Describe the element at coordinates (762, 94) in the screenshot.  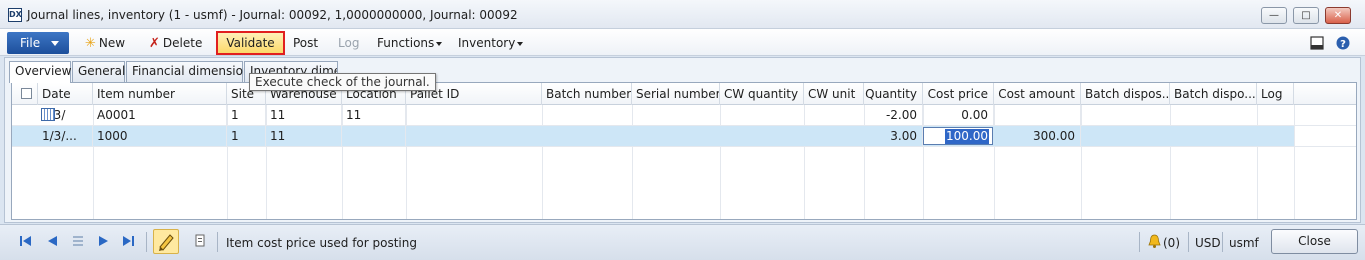
I see `column-header-cw-quantity: CW quantity` at that location.